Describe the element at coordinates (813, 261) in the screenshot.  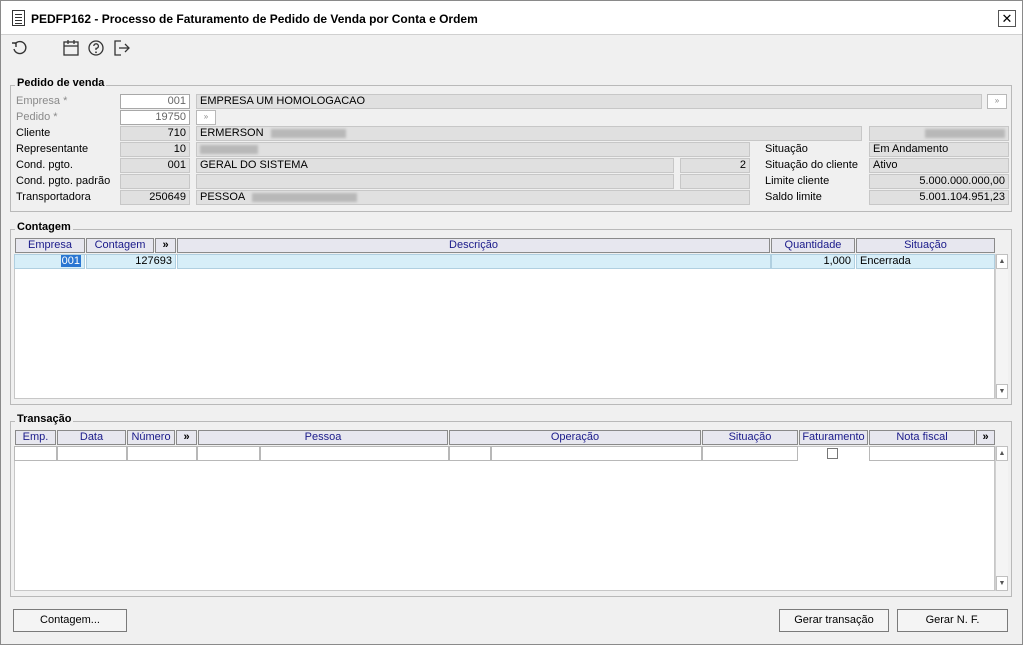
I see `contagem-cell-quantidade: 1,000` at that location.